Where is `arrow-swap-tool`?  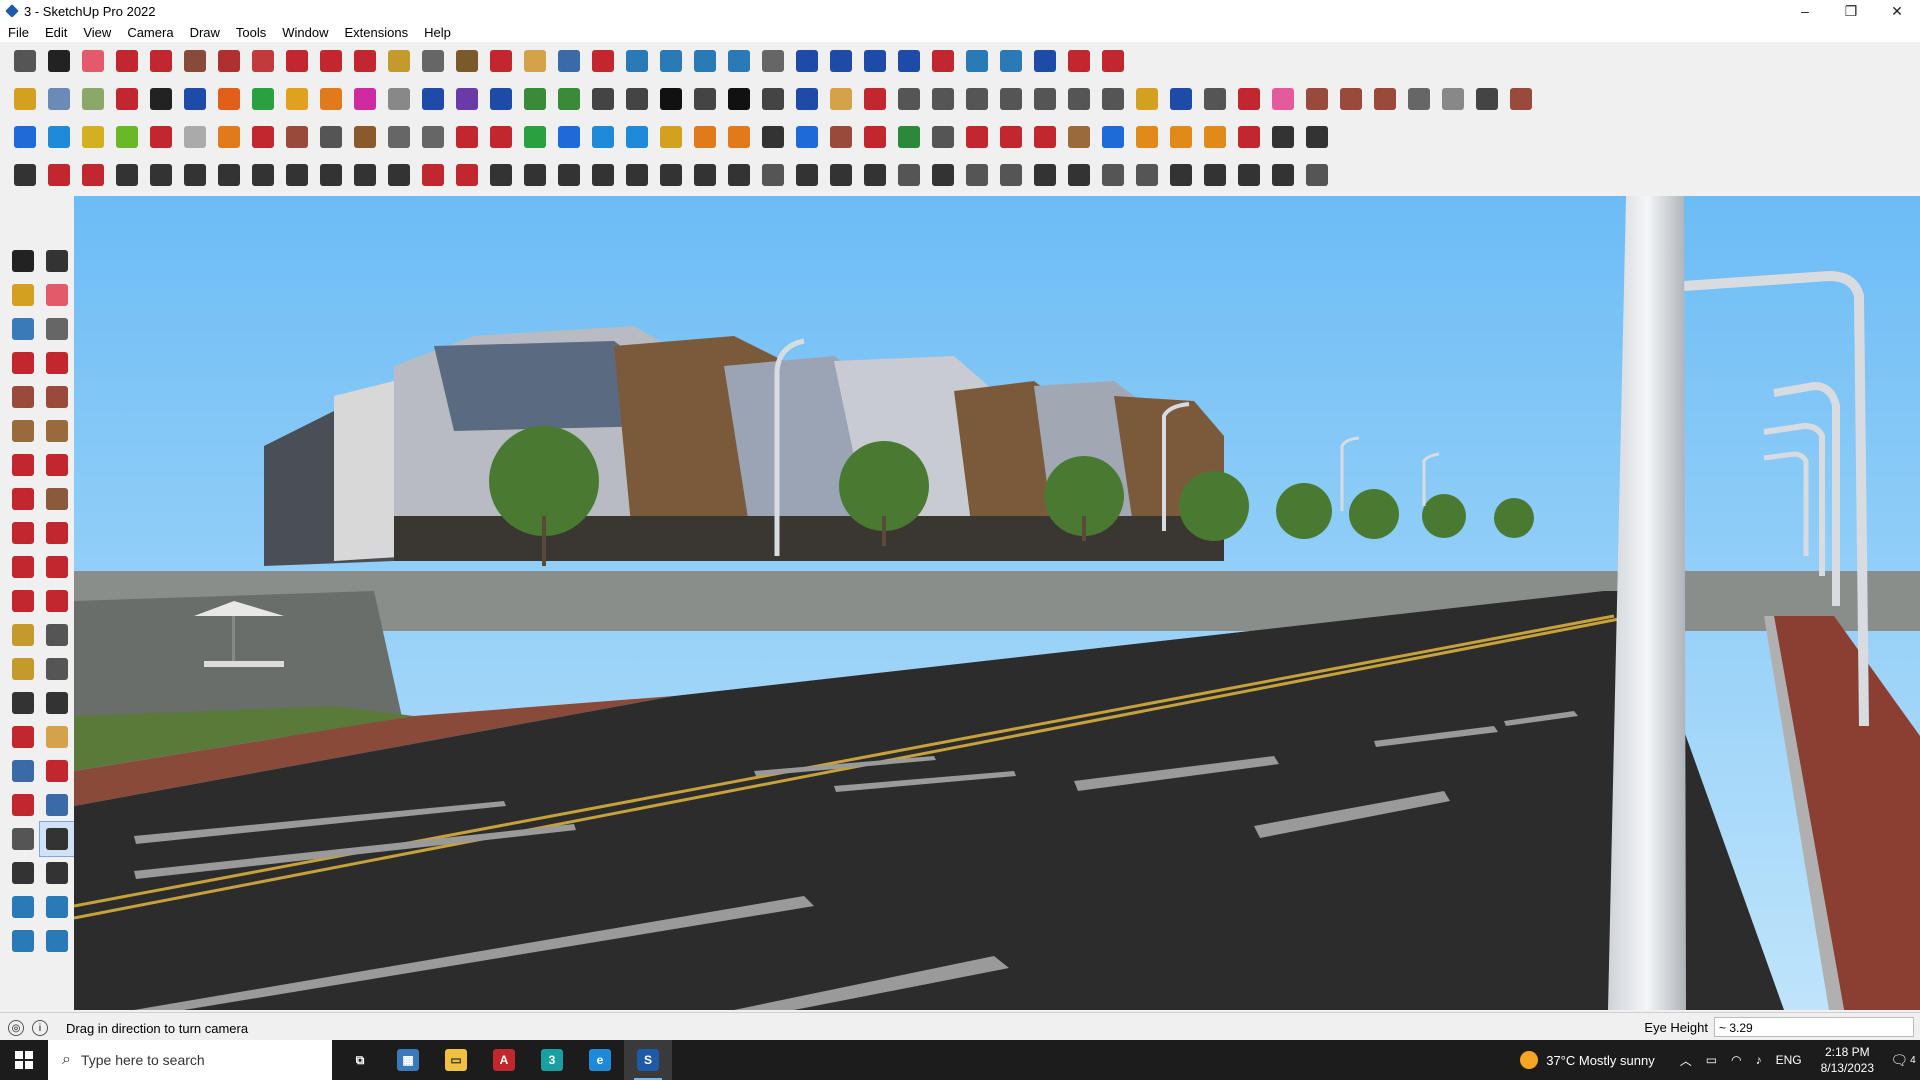 arrow-swap-tool is located at coordinates (943, 61).